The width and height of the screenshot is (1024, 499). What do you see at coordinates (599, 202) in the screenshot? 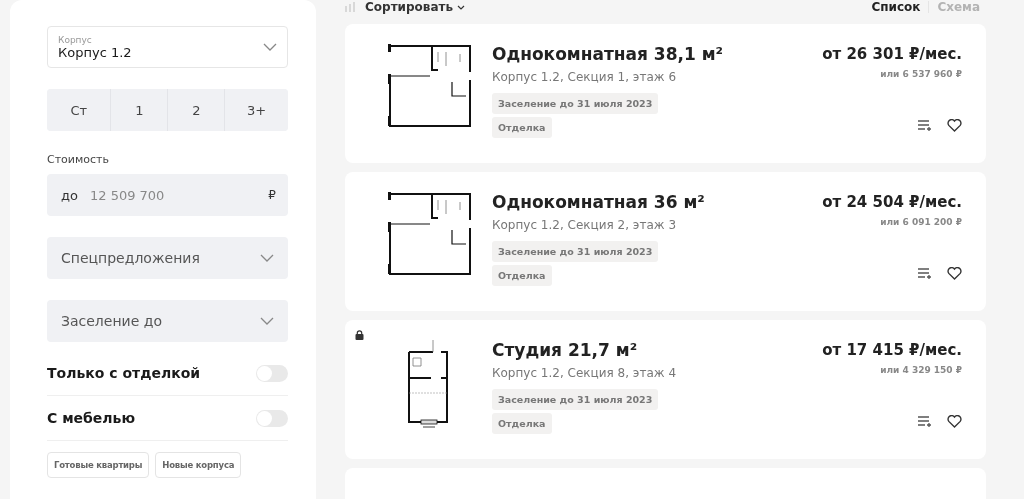
I see `apartment-title: Однокомнатная 36 м²` at bounding box center [599, 202].